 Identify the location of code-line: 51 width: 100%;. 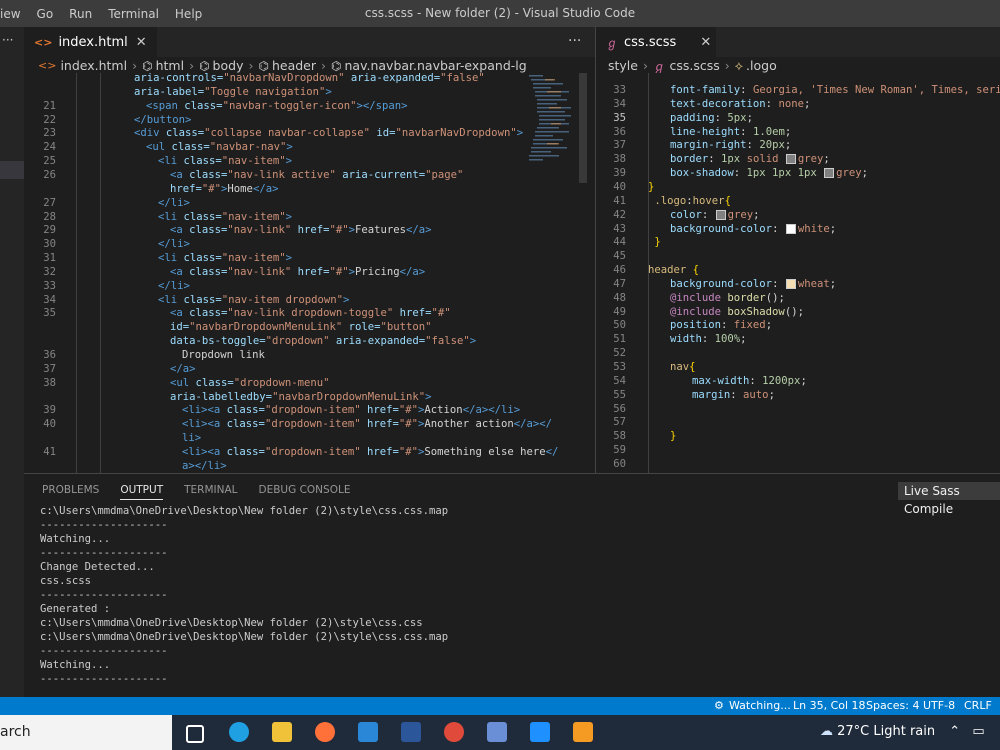
(798, 339).